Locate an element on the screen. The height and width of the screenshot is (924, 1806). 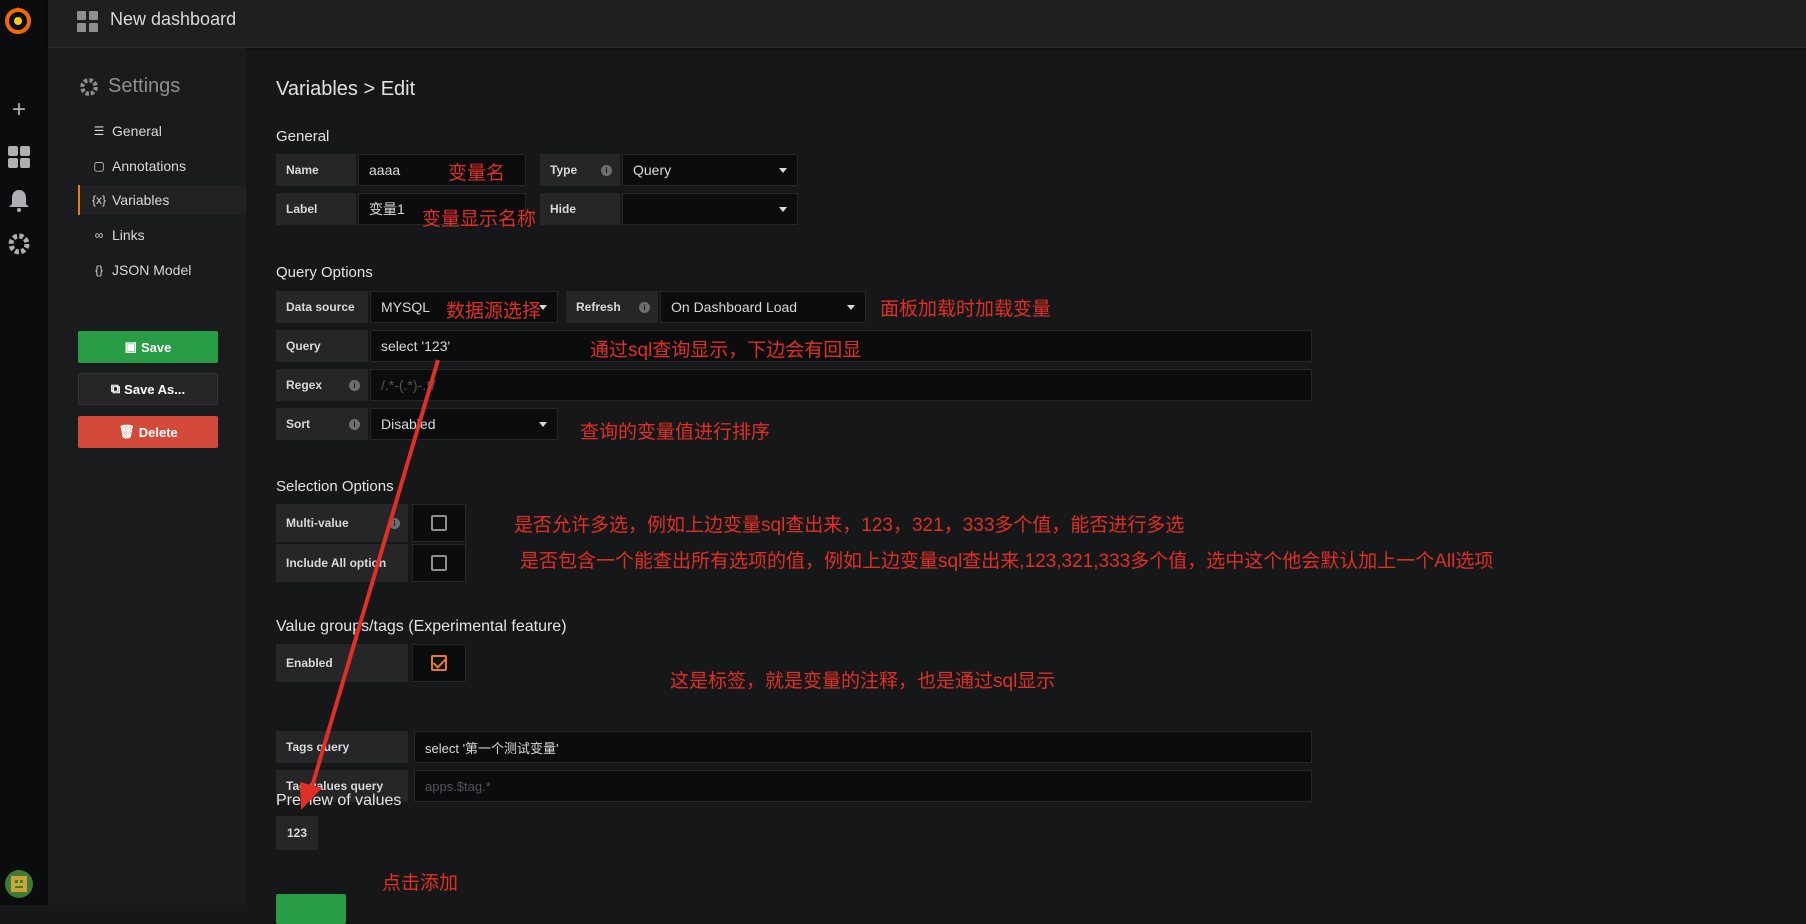
comment-icon: ▢ is located at coordinates (99, 166).